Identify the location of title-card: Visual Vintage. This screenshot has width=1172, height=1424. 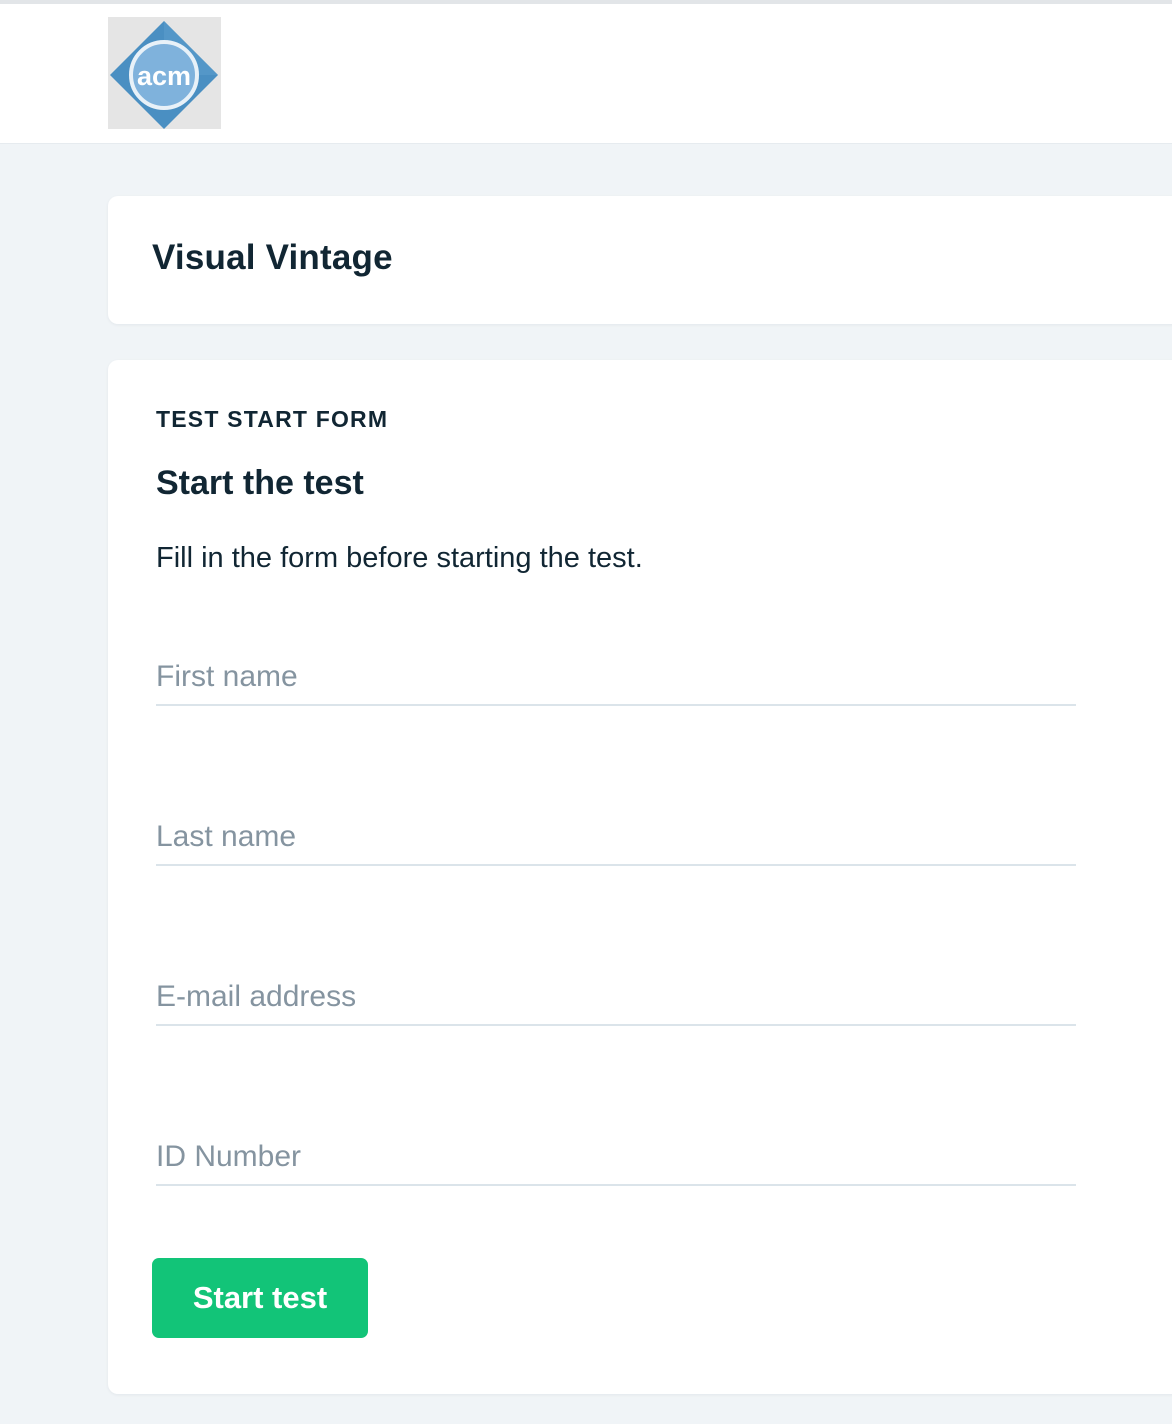
(640, 260).